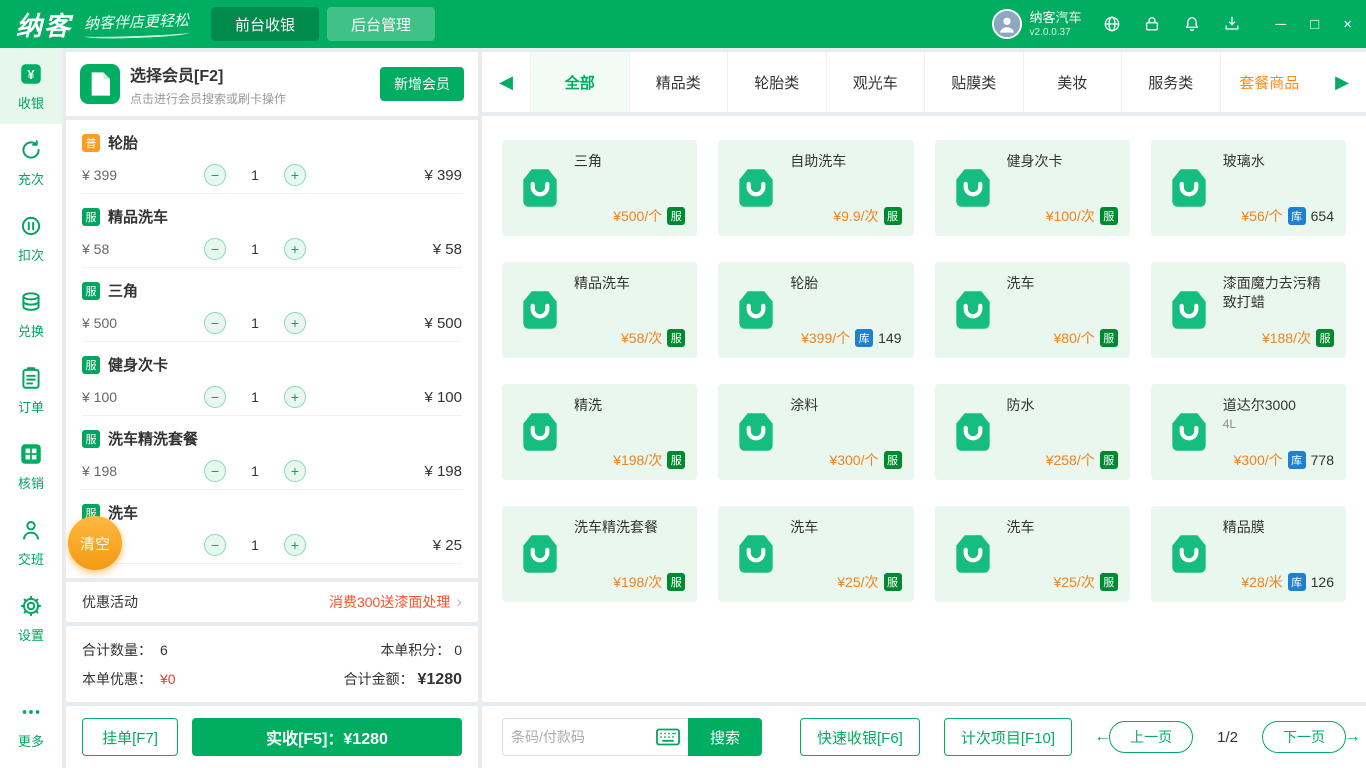 The height and width of the screenshot is (768, 1366). Describe the element at coordinates (95, 543) in the screenshot. I see `clear-cart-button: 清空` at that location.